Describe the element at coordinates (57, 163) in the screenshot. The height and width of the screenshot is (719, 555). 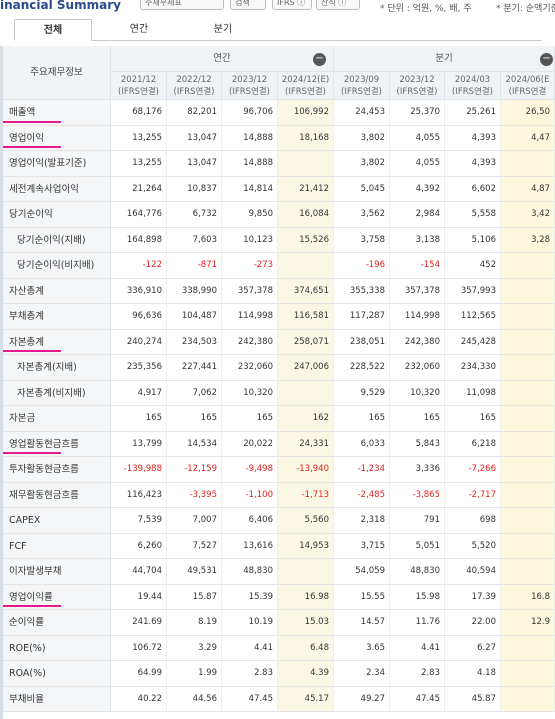
I see `row-label: 영업이익(발표기준)` at that location.